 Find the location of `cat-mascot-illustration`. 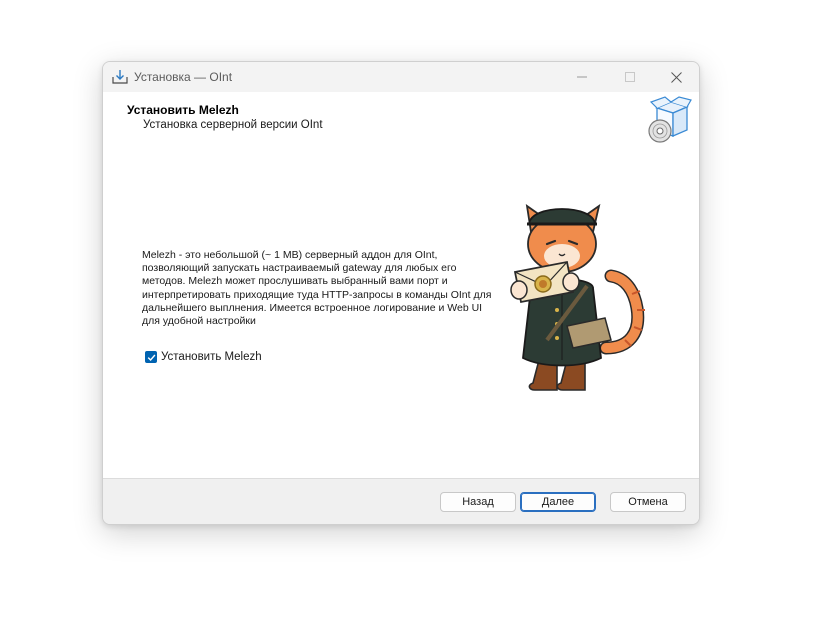

cat-mascot-illustration is located at coordinates (577, 297).